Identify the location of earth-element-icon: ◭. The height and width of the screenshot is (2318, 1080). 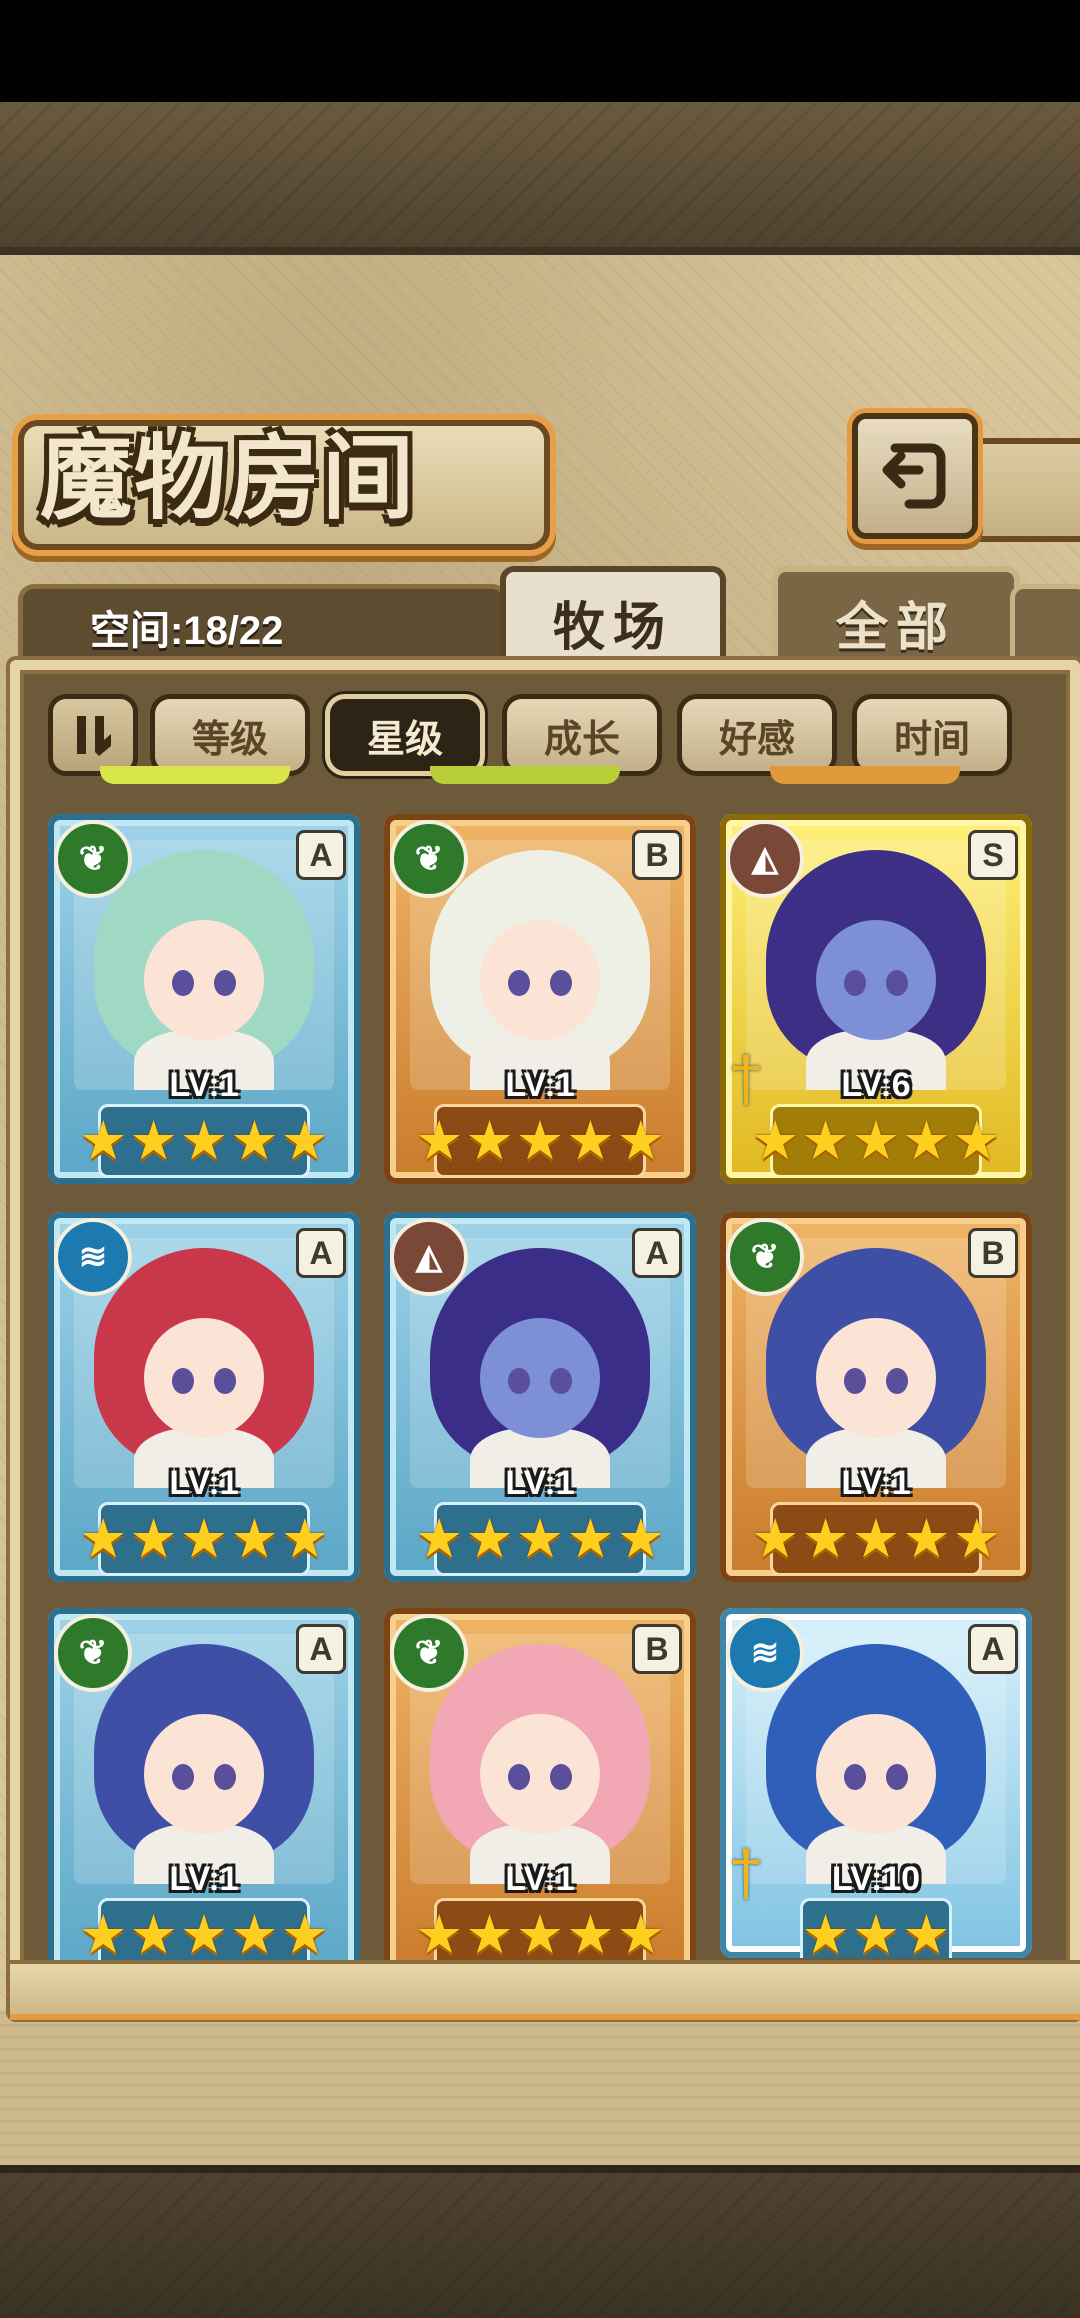
(765, 859).